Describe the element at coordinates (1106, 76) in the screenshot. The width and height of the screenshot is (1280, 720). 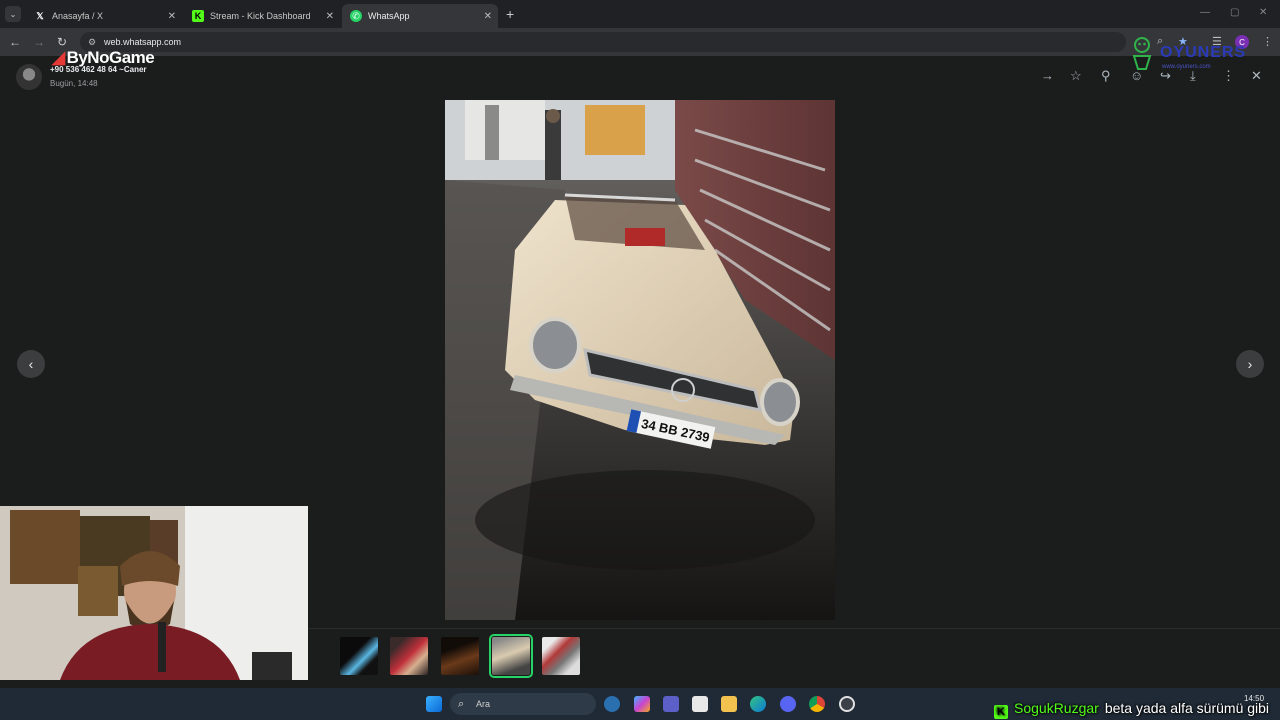
I see `pin-icon: ⚲` at that location.